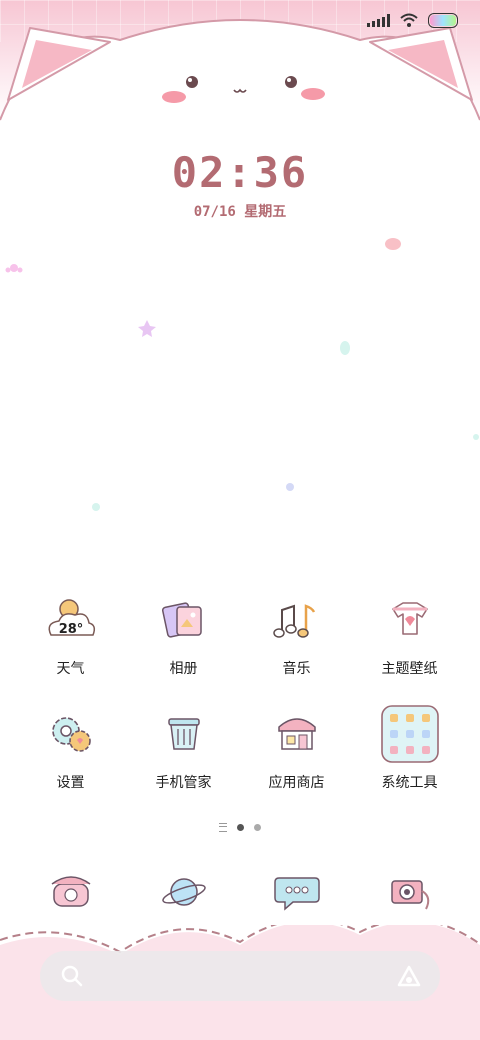  What do you see at coordinates (223, 827) in the screenshot?
I see `page-list-icon` at bounding box center [223, 827].